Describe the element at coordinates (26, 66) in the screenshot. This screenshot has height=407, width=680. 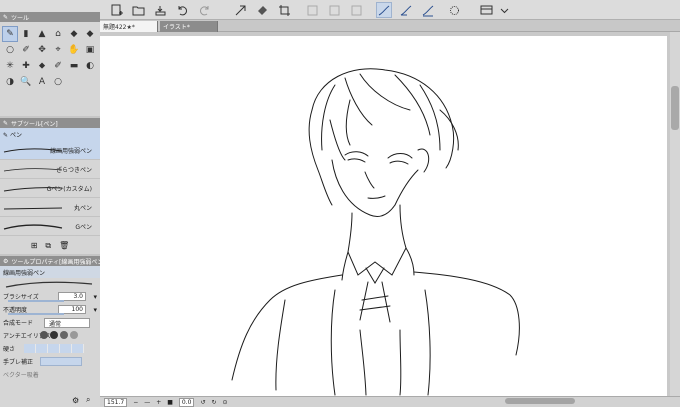
I see `tool-button-14: ✚` at that location.